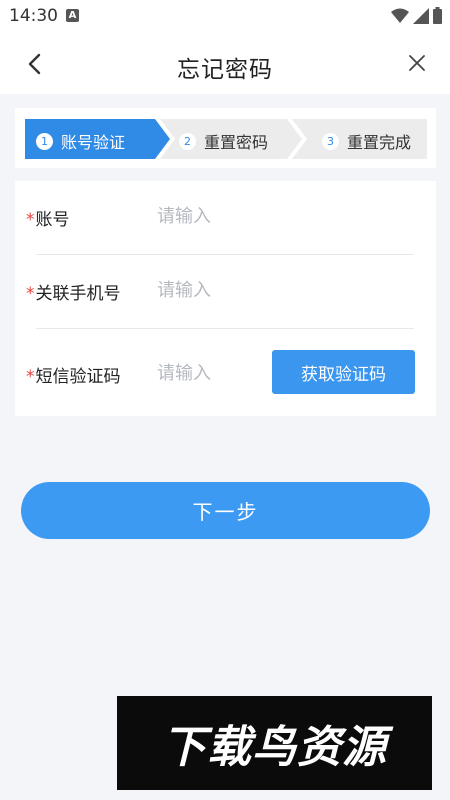 This screenshot has height=800, width=450. Describe the element at coordinates (400, 15) in the screenshot. I see `wifi-icon` at that location.